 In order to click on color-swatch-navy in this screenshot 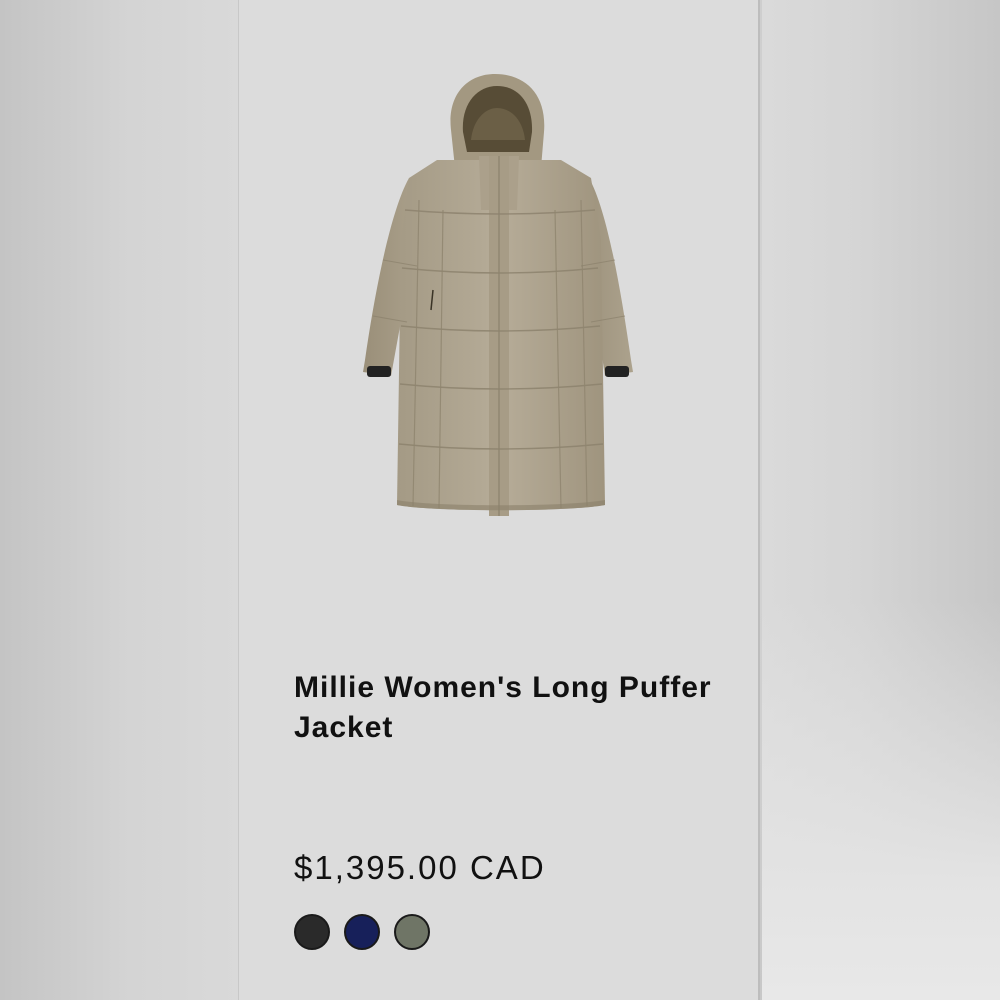, I will do `click(362, 932)`.